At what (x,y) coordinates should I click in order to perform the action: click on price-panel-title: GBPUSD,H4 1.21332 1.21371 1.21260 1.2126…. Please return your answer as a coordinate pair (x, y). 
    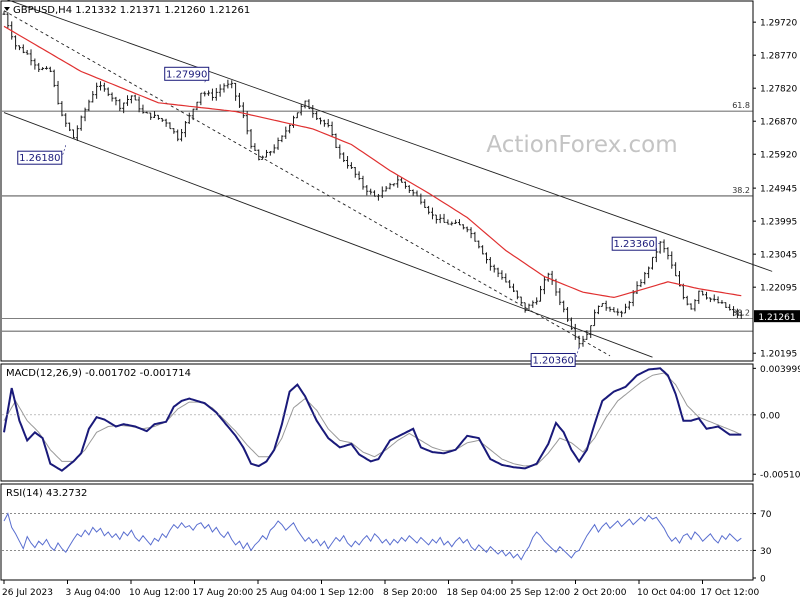
    Looking at the image, I should click on (131, 10).